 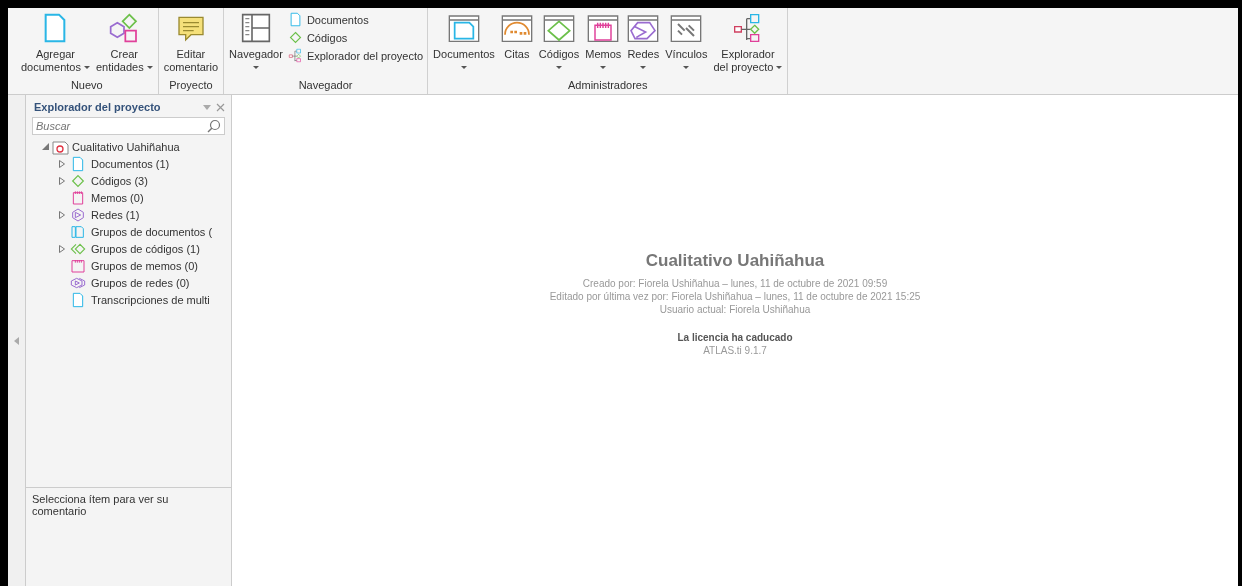 What do you see at coordinates (191, 86) in the screenshot?
I see `group-label: Proyecto` at bounding box center [191, 86].